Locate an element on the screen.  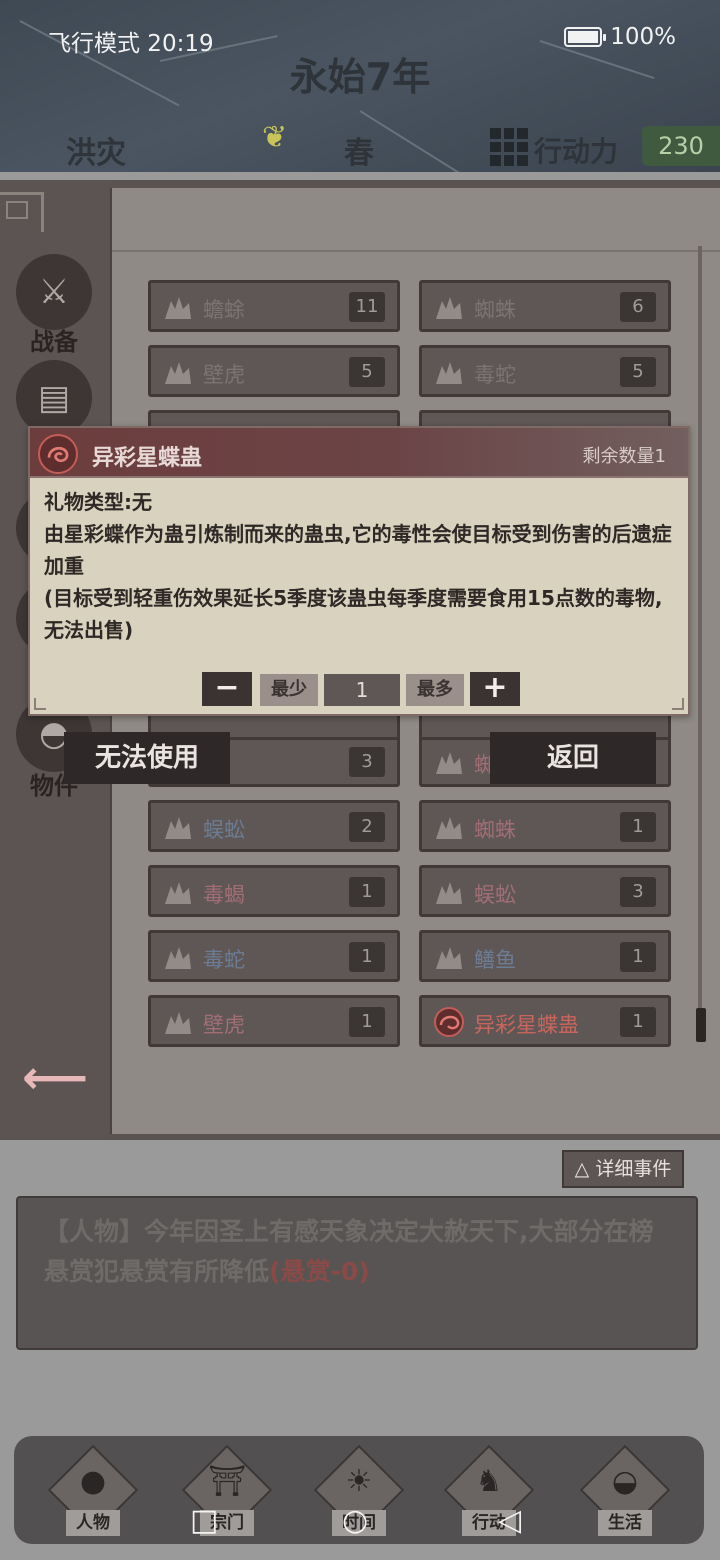
nav-person: ● 人物 is located at coordinates (93, 1492).